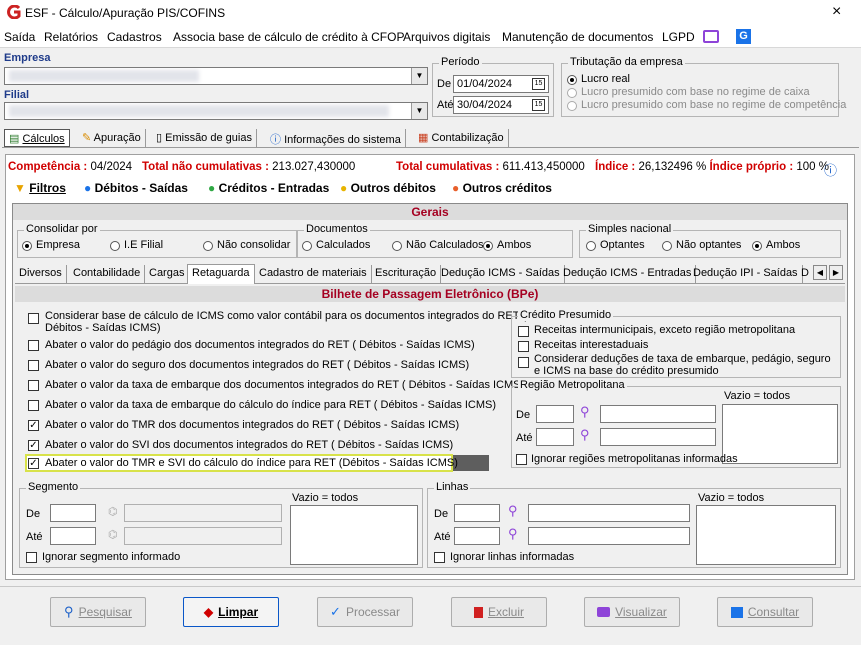 This screenshot has width=861, height=645. What do you see at coordinates (33, 445) in the screenshot?
I see `checkbox-abater-svi: ✓` at bounding box center [33, 445].